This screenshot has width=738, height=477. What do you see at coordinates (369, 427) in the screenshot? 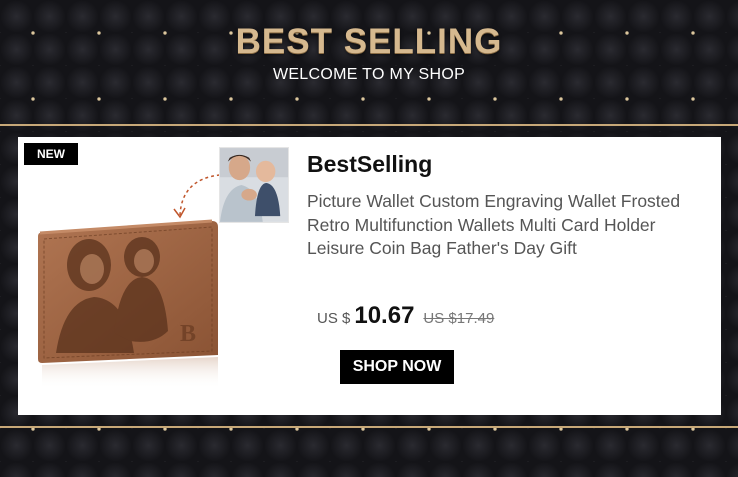
I see `divider-bottom` at bounding box center [369, 427].